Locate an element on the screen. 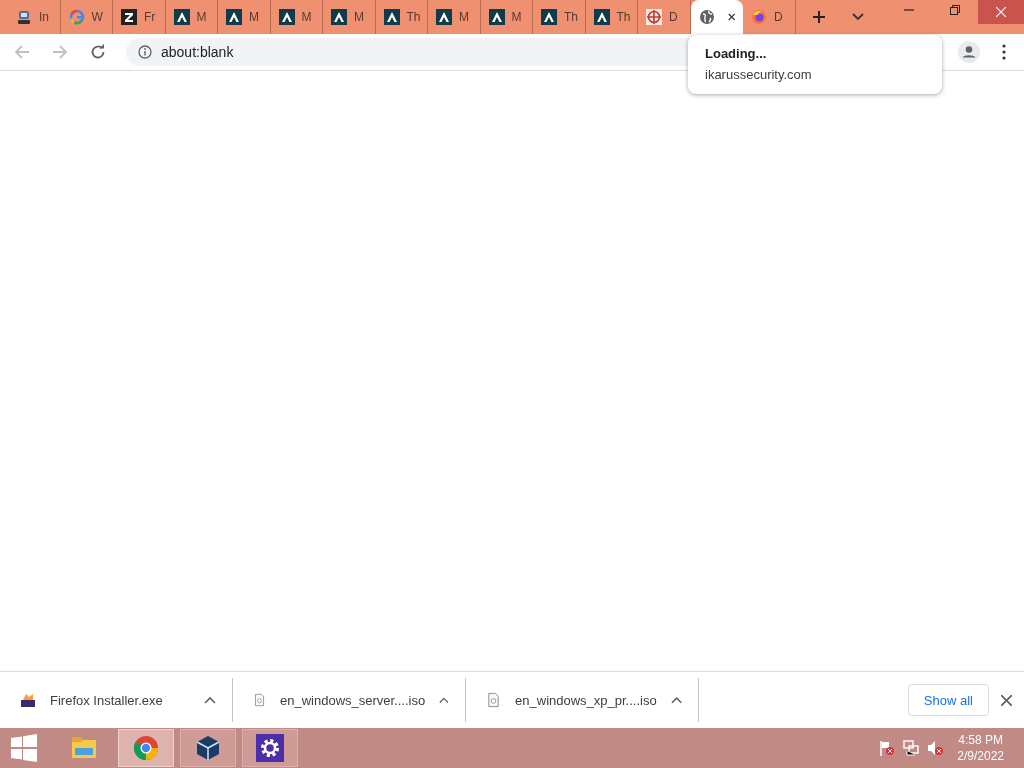 The width and height of the screenshot is (1024, 768). chevron-down-icon is located at coordinates (858, 17).